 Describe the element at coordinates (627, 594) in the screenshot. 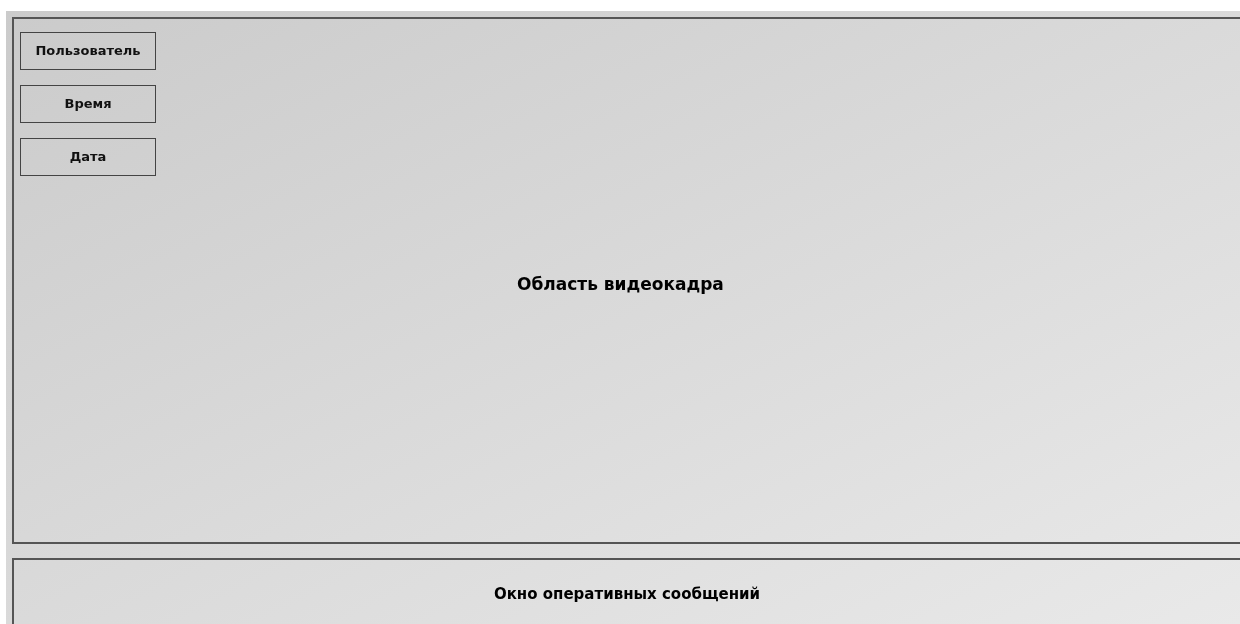

I see `message-window-label: Окно оперативных сообщений` at that location.